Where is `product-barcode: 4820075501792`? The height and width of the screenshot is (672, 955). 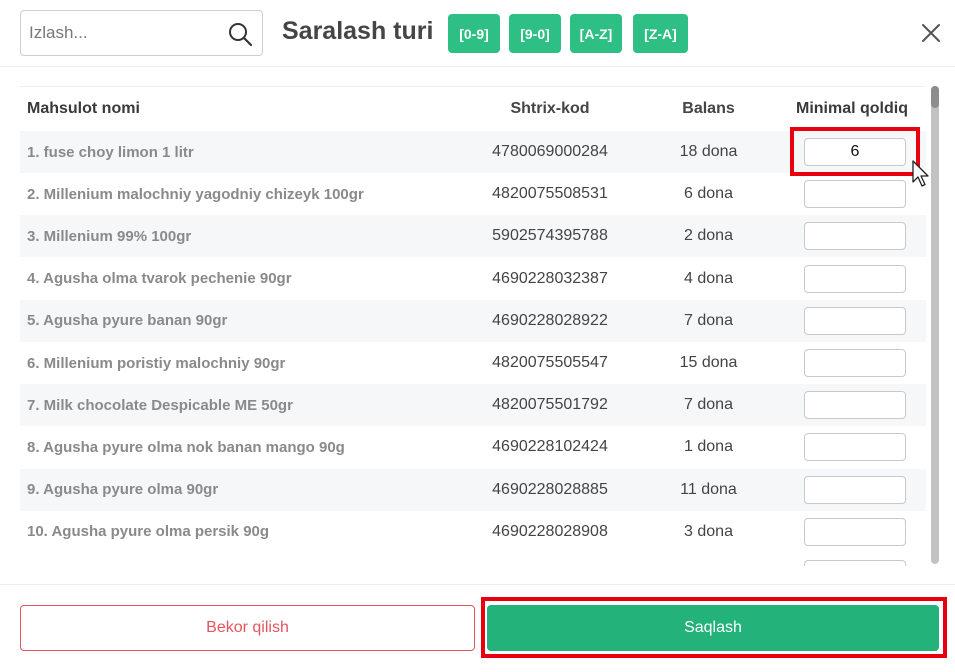
product-barcode: 4820075501792 is located at coordinates (550, 405).